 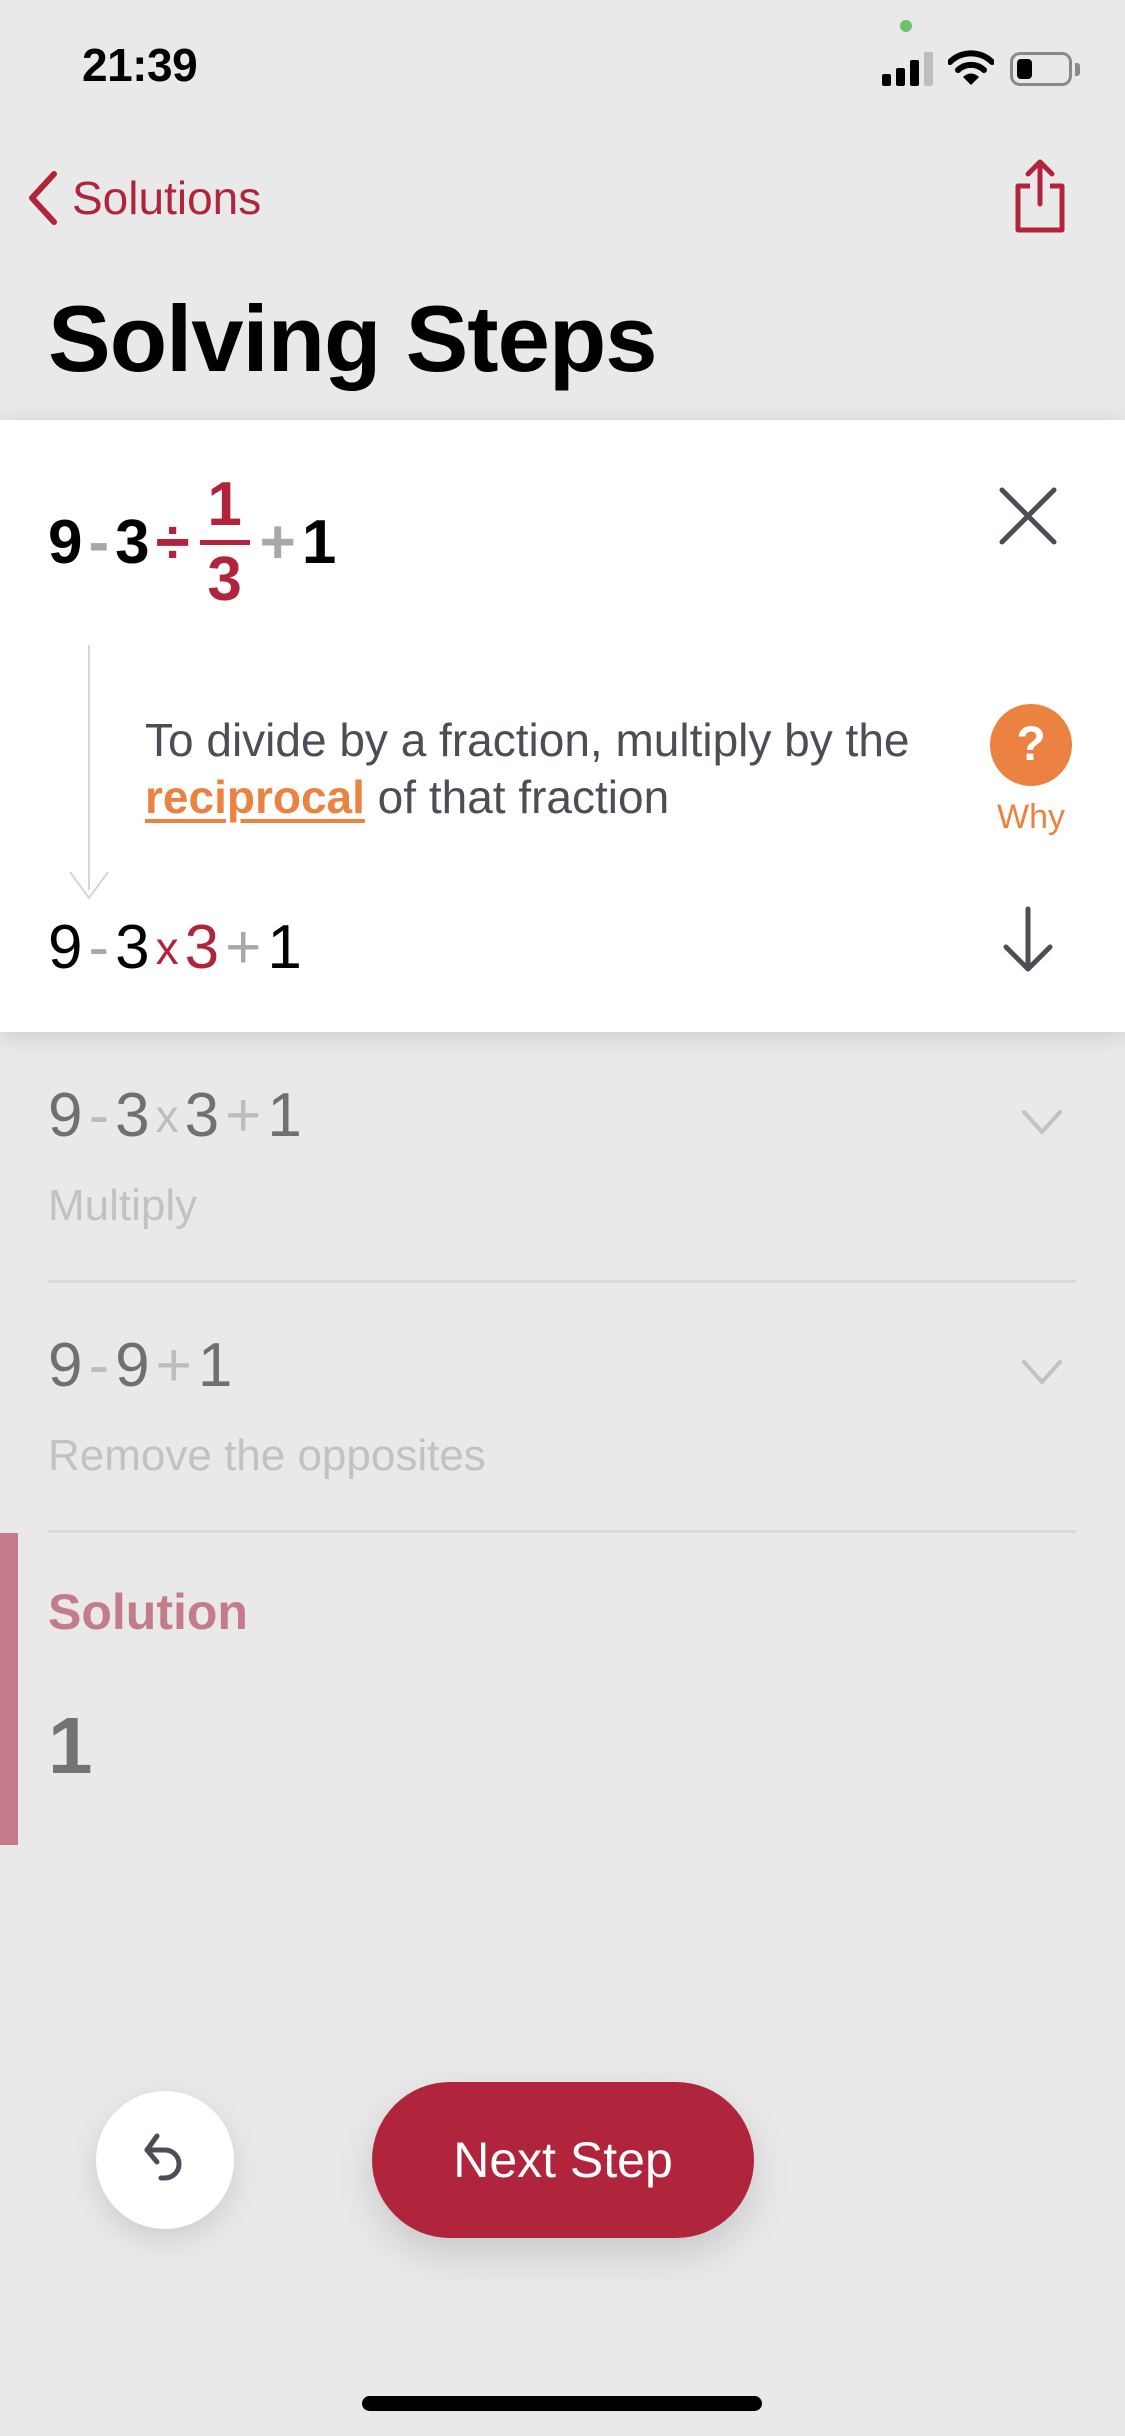 What do you see at coordinates (224, 579) in the screenshot?
I see `fraction-denominator: 3` at bounding box center [224, 579].